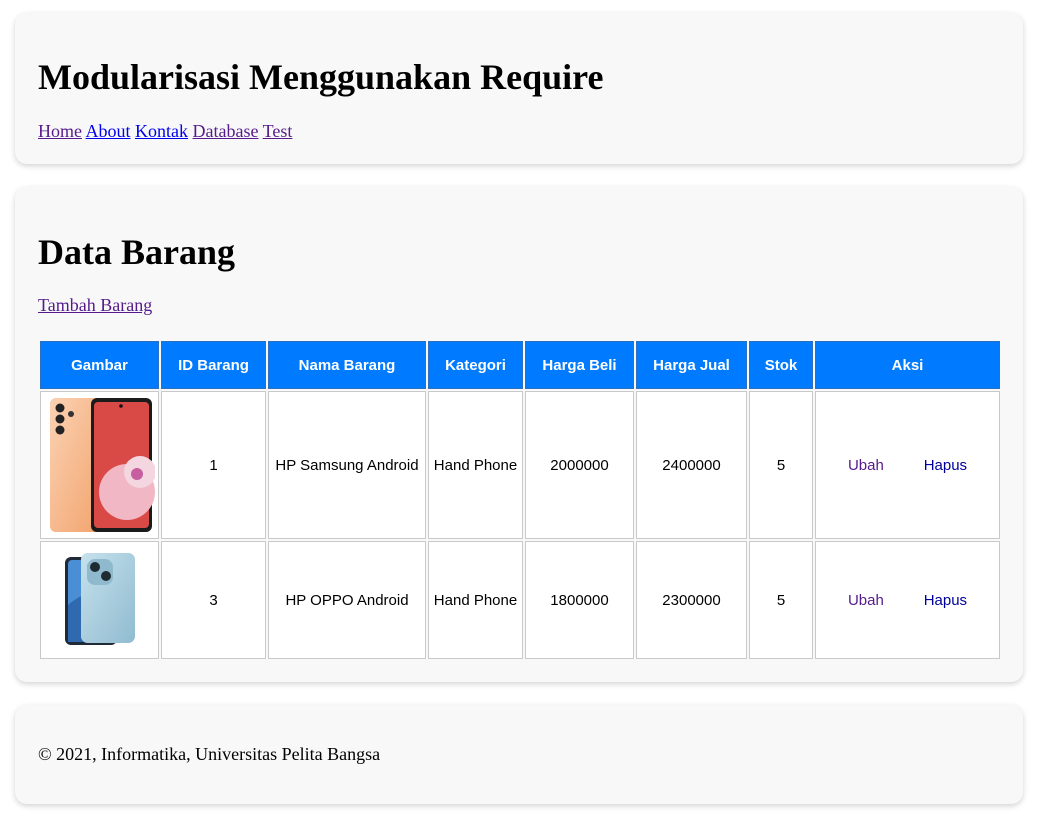 This screenshot has width=1039, height=826. I want to click on nav-bar: Home About Kontak Database Test, so click(165, 131).